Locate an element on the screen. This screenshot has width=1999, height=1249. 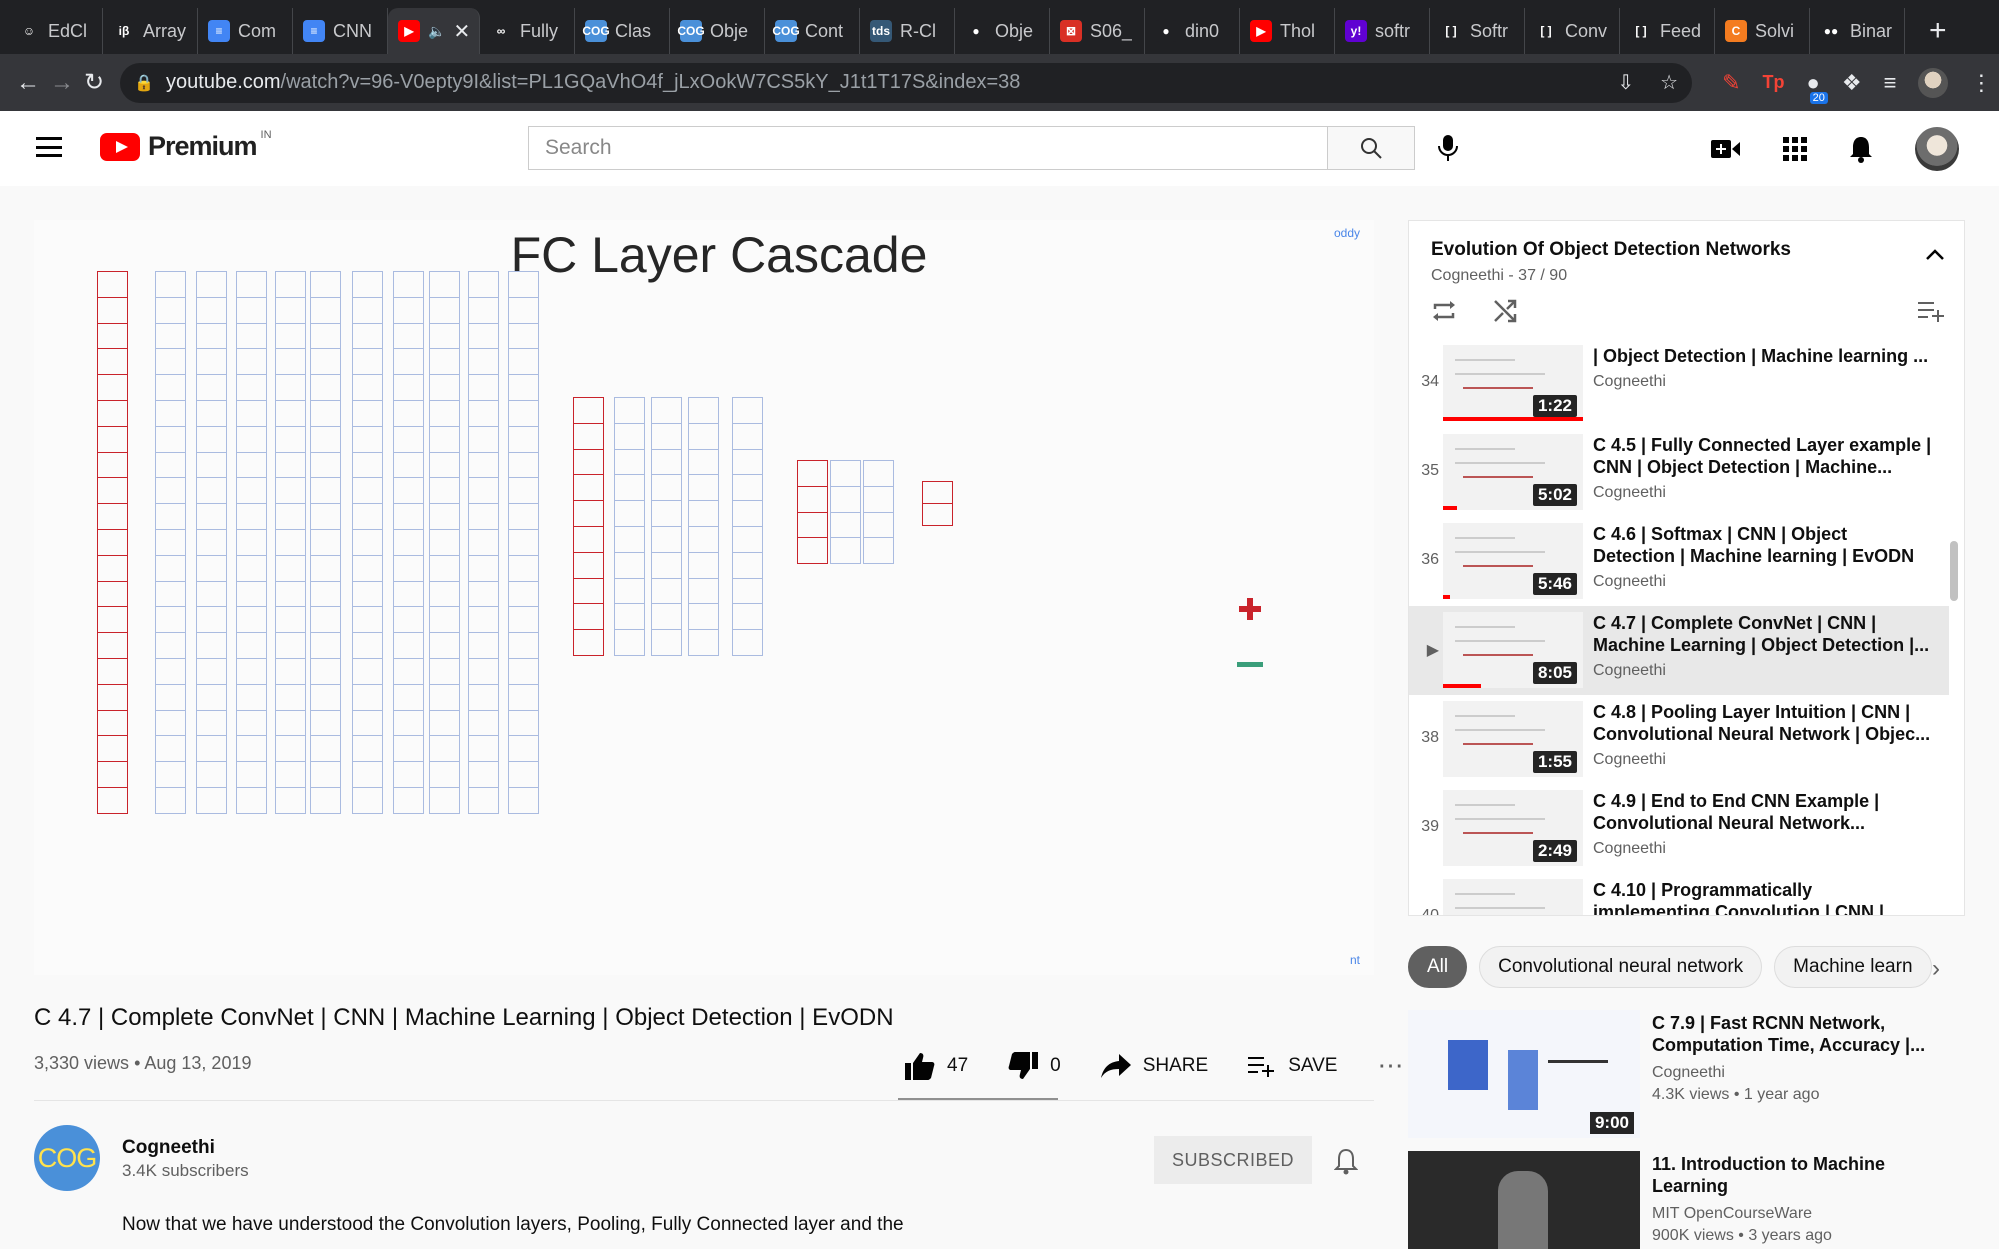
extension-badge-icon: ● 20 is located at coordinates (1817, 87).